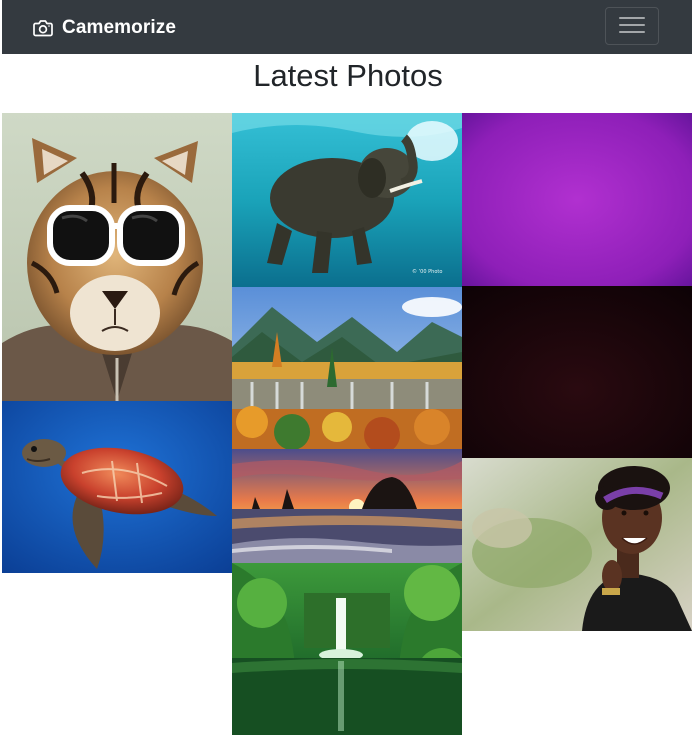  I want to click on photo-beach-sunset, so click(347, 506).